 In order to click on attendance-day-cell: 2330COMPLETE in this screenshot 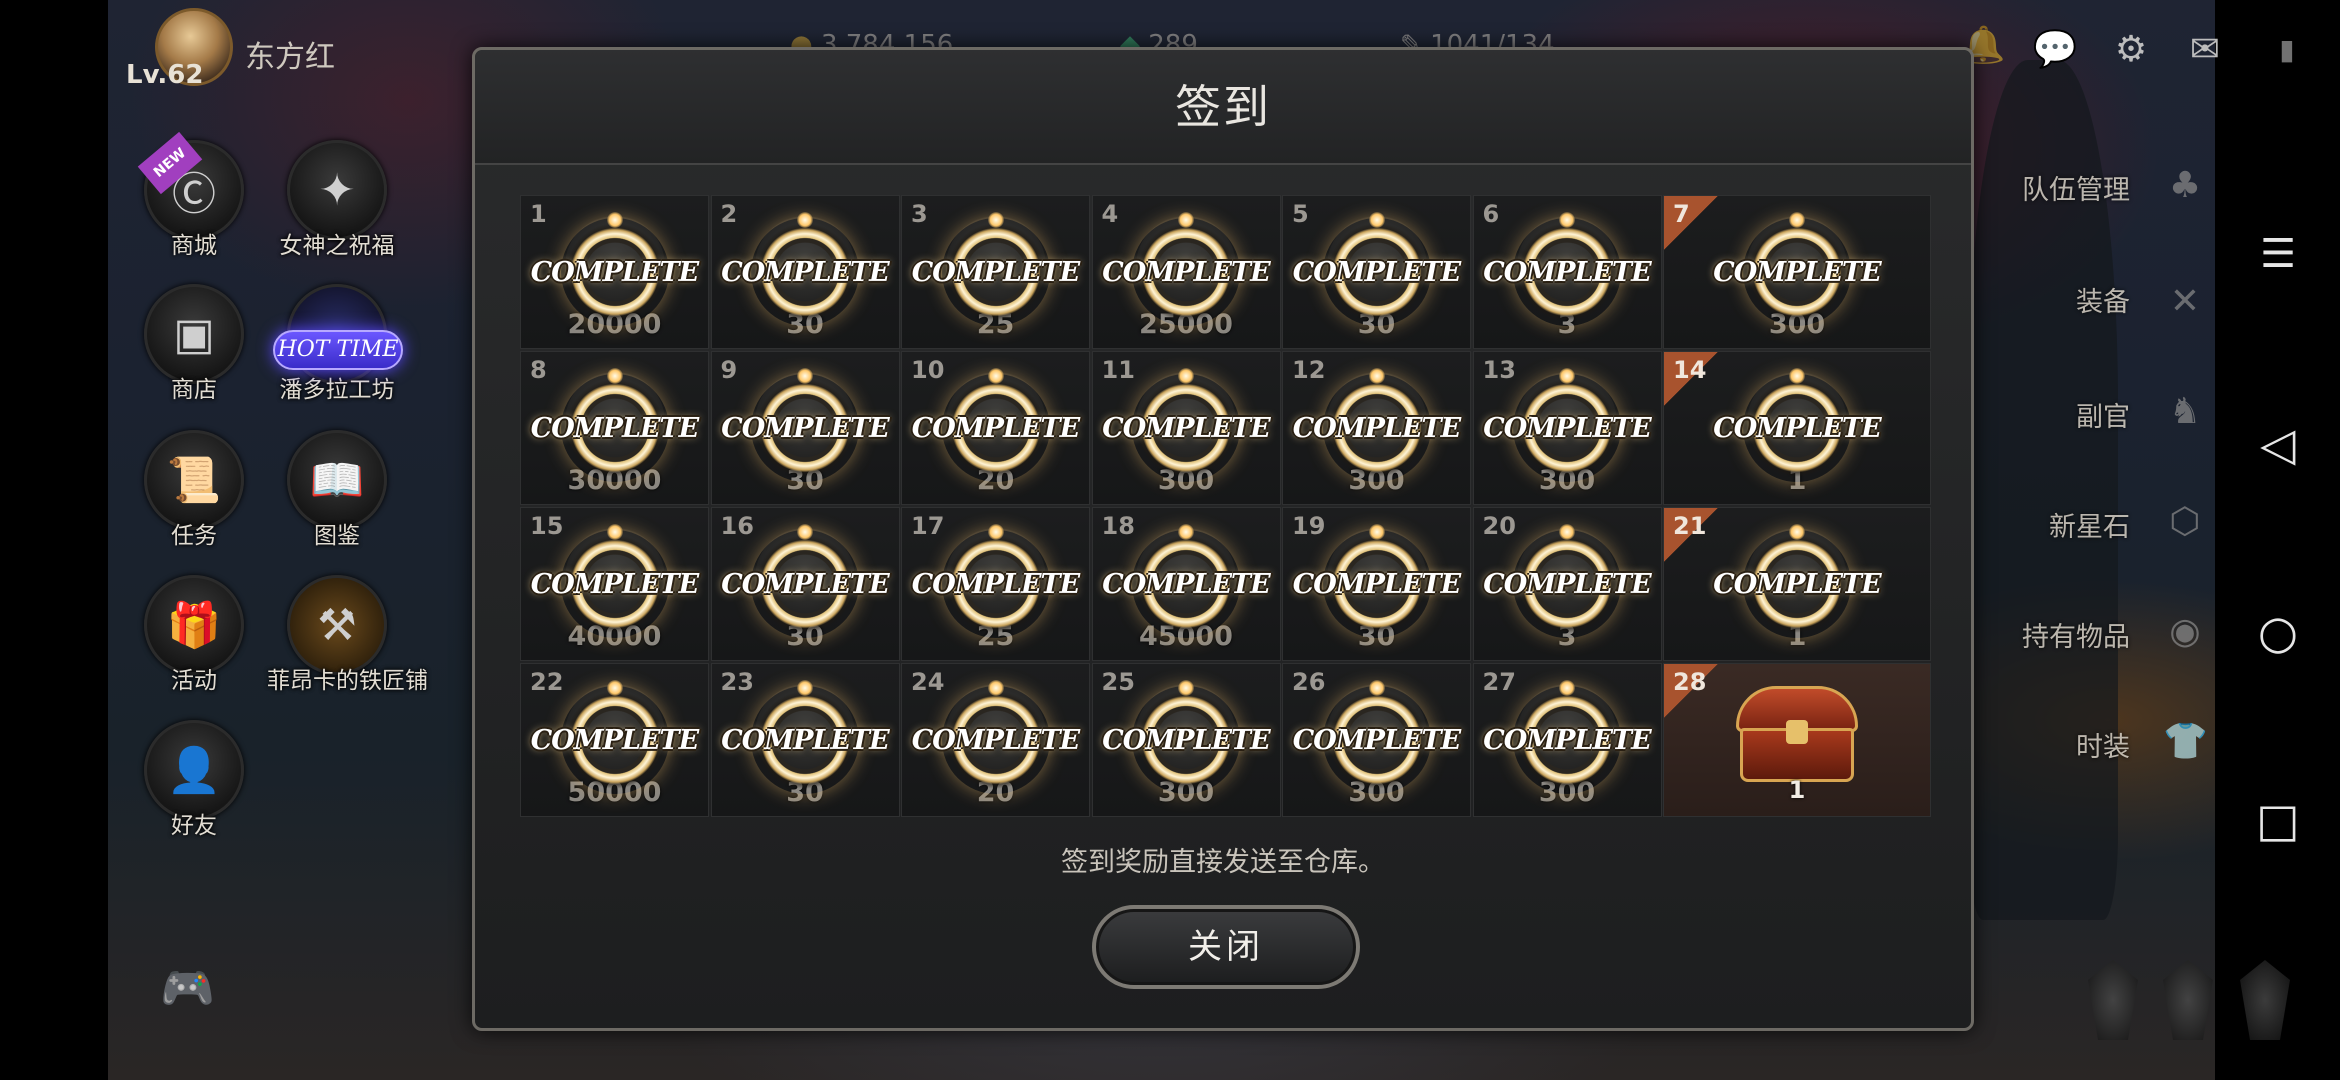, I will do `click(805, 740)`.